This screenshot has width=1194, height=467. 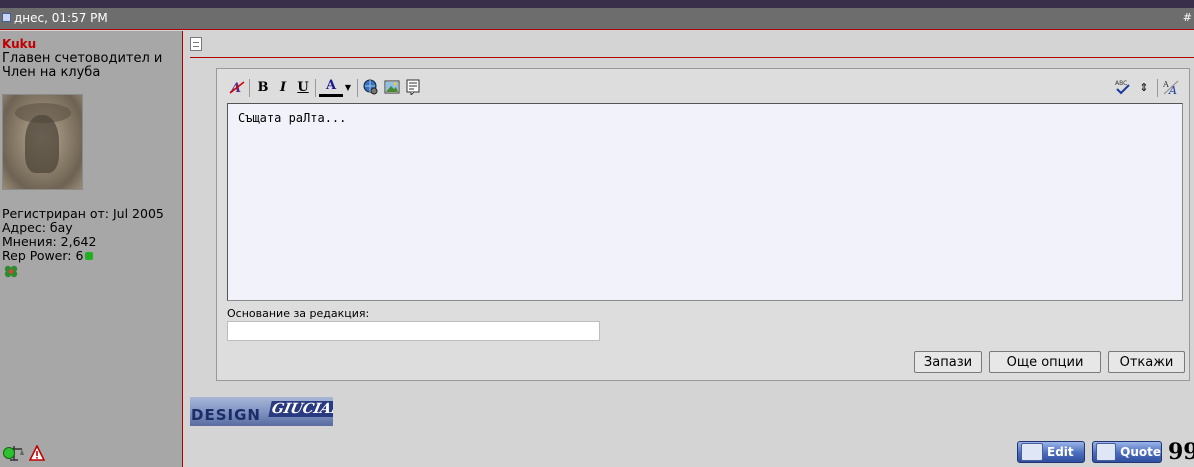 What do you see at coordinates (37, 452) in the screenshot?
I see `report-post-icon` at bounding box center [37, 452].